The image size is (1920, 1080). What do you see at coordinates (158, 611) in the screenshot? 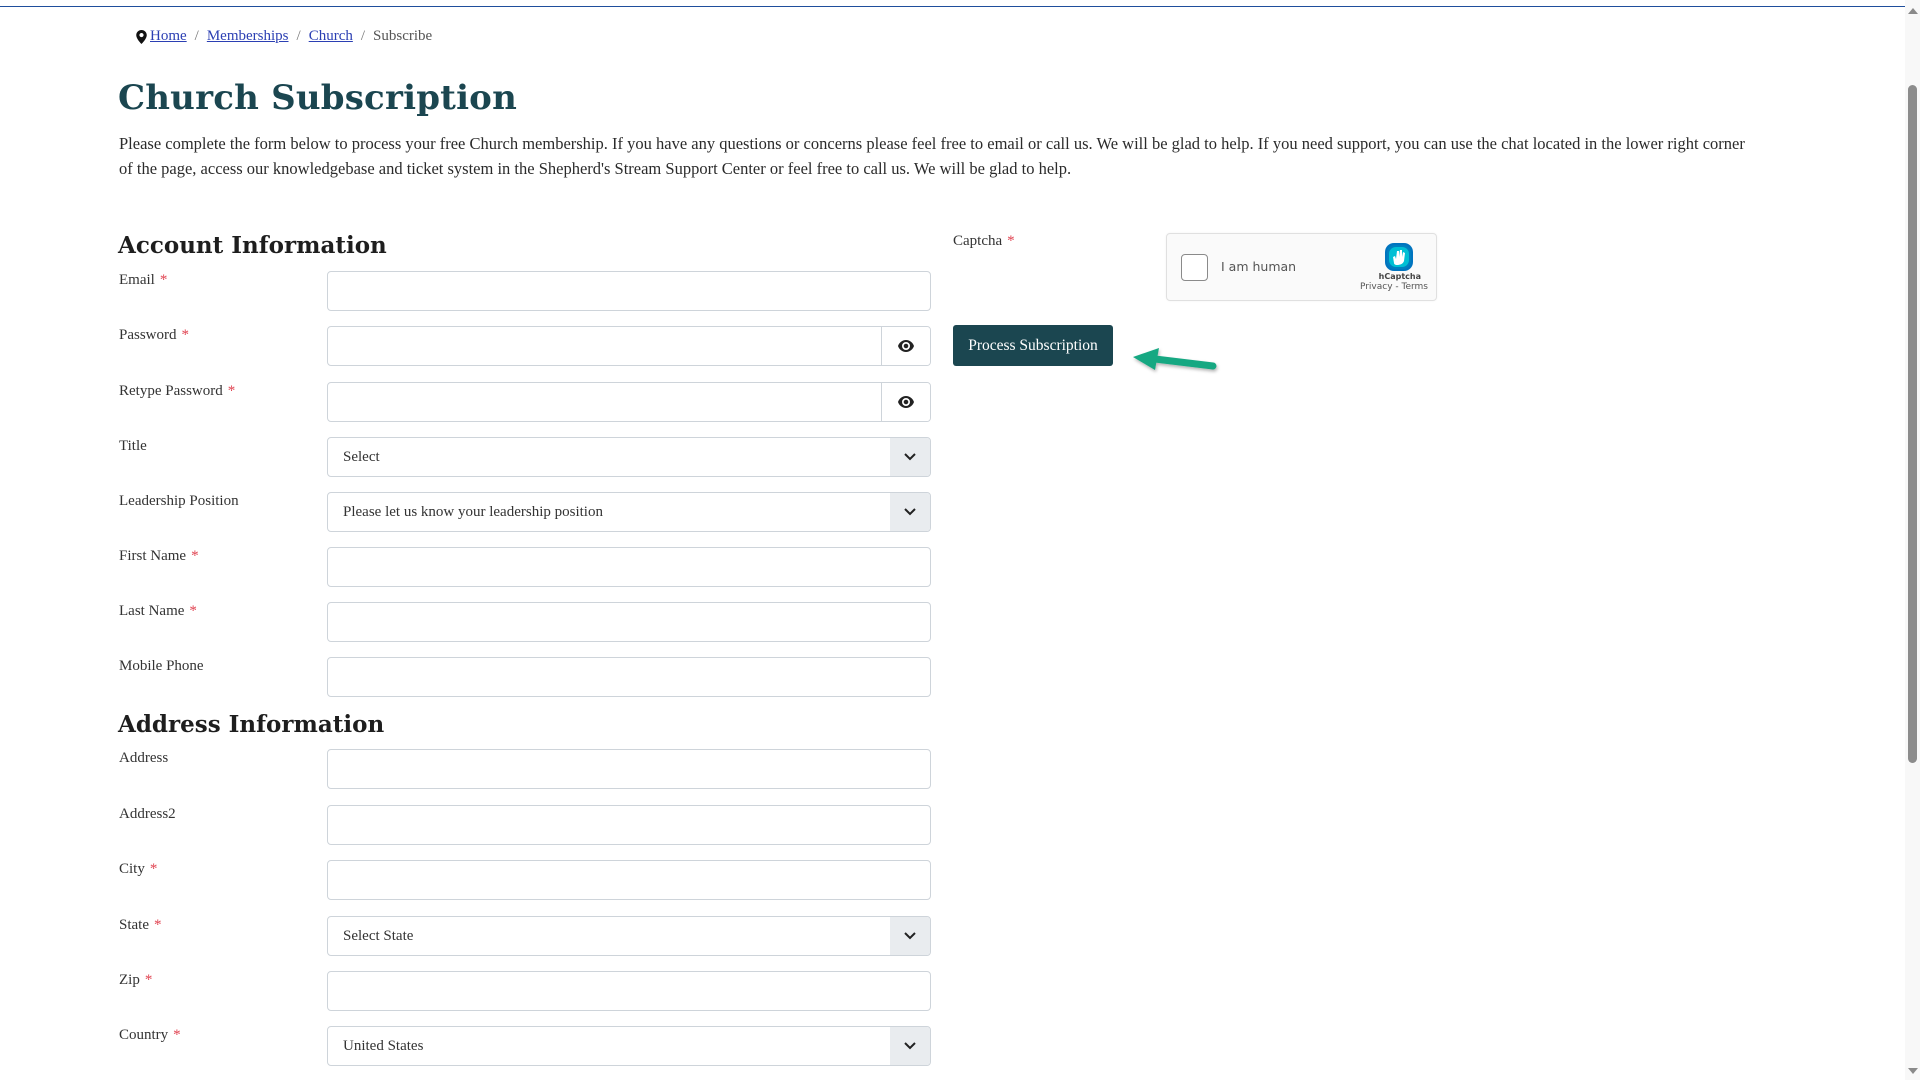
I see `last-name-label: Last Name *` at bounding box center [158, 611].